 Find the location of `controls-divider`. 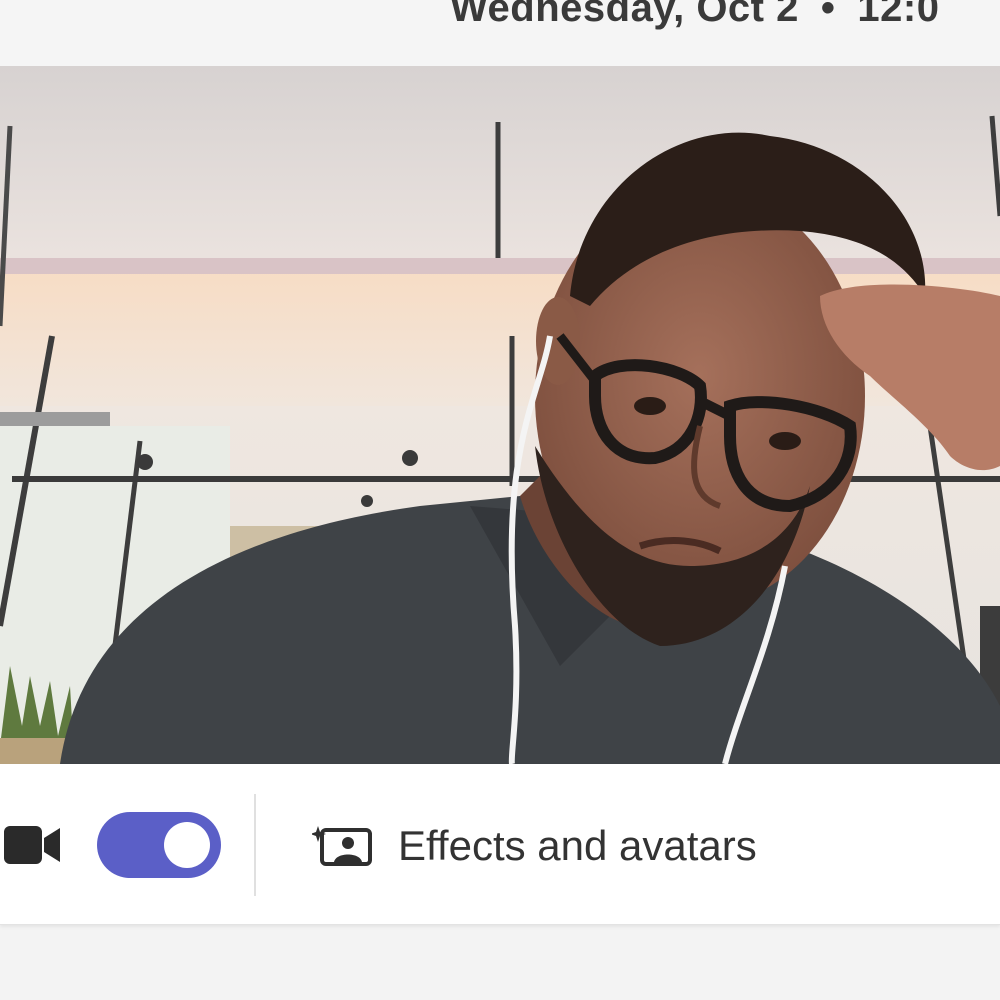

controls-divider is located at coordinates (255, 845).